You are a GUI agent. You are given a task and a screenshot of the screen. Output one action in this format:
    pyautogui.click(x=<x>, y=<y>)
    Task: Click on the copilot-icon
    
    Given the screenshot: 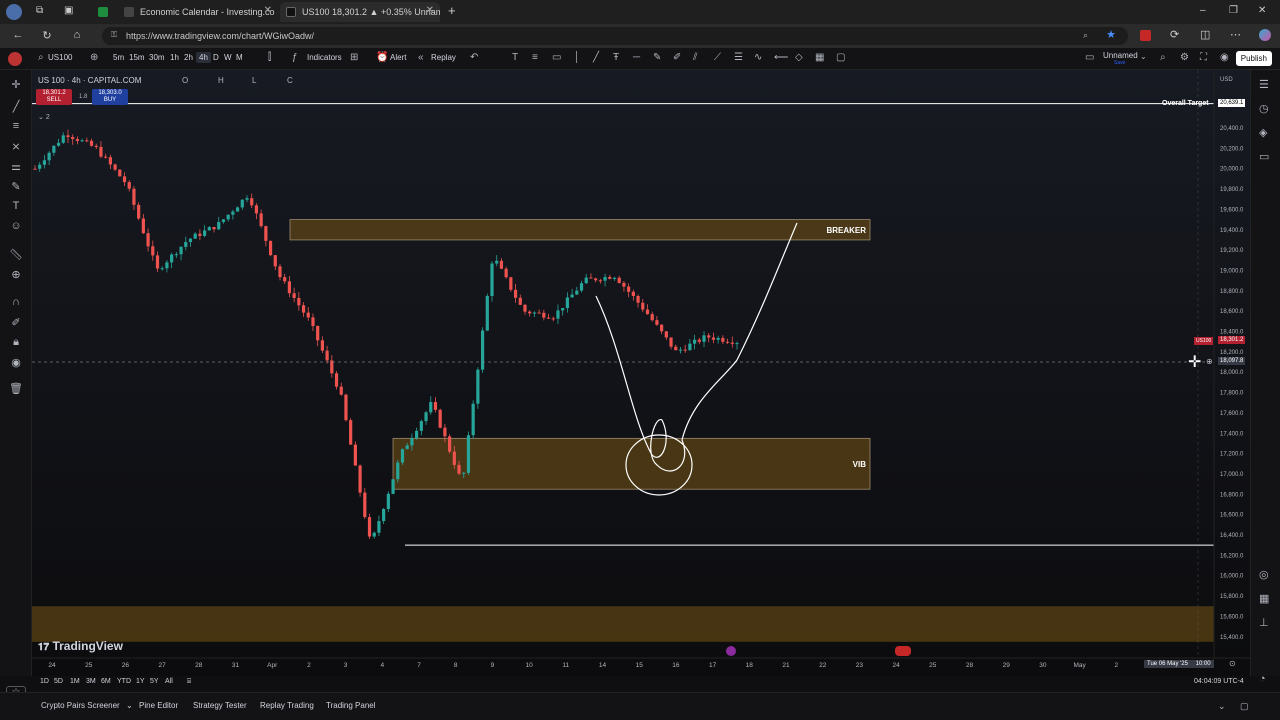 What is the action you would take?
    pyautogui.click(x=1265, y=35)
    